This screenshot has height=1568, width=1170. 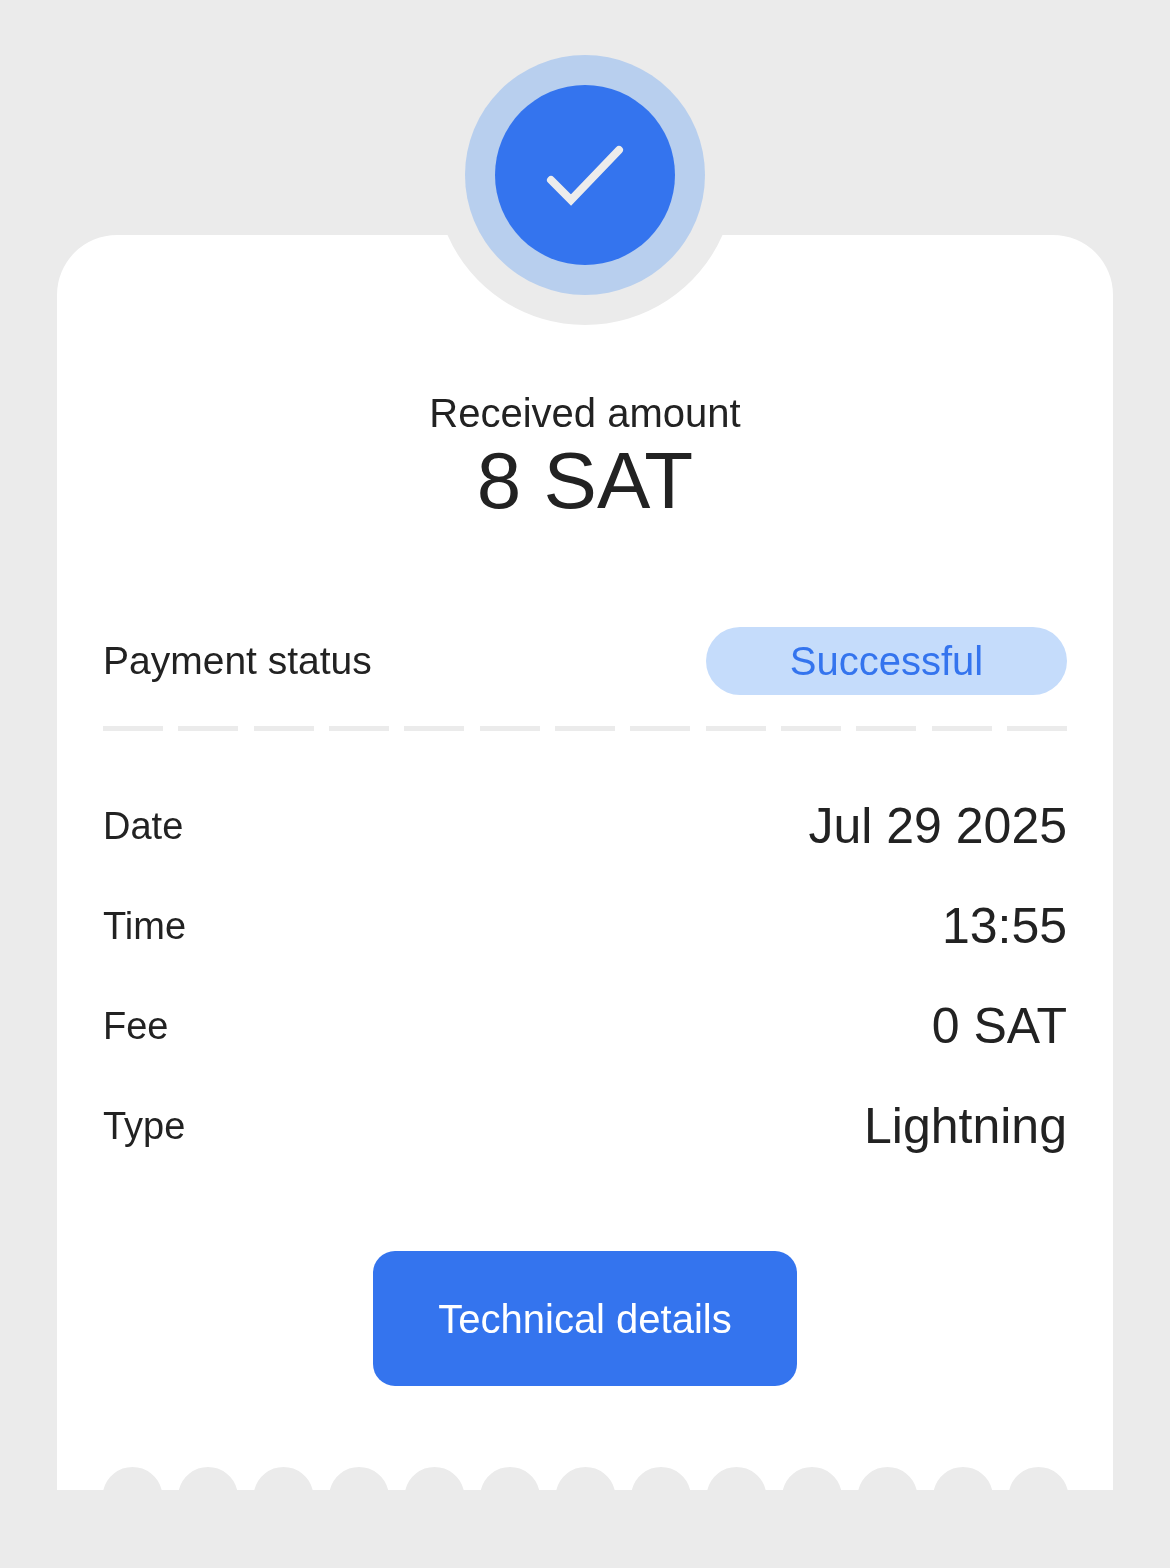 I want to click on amount-value: 8 SAT, so click(x=585, y=481).